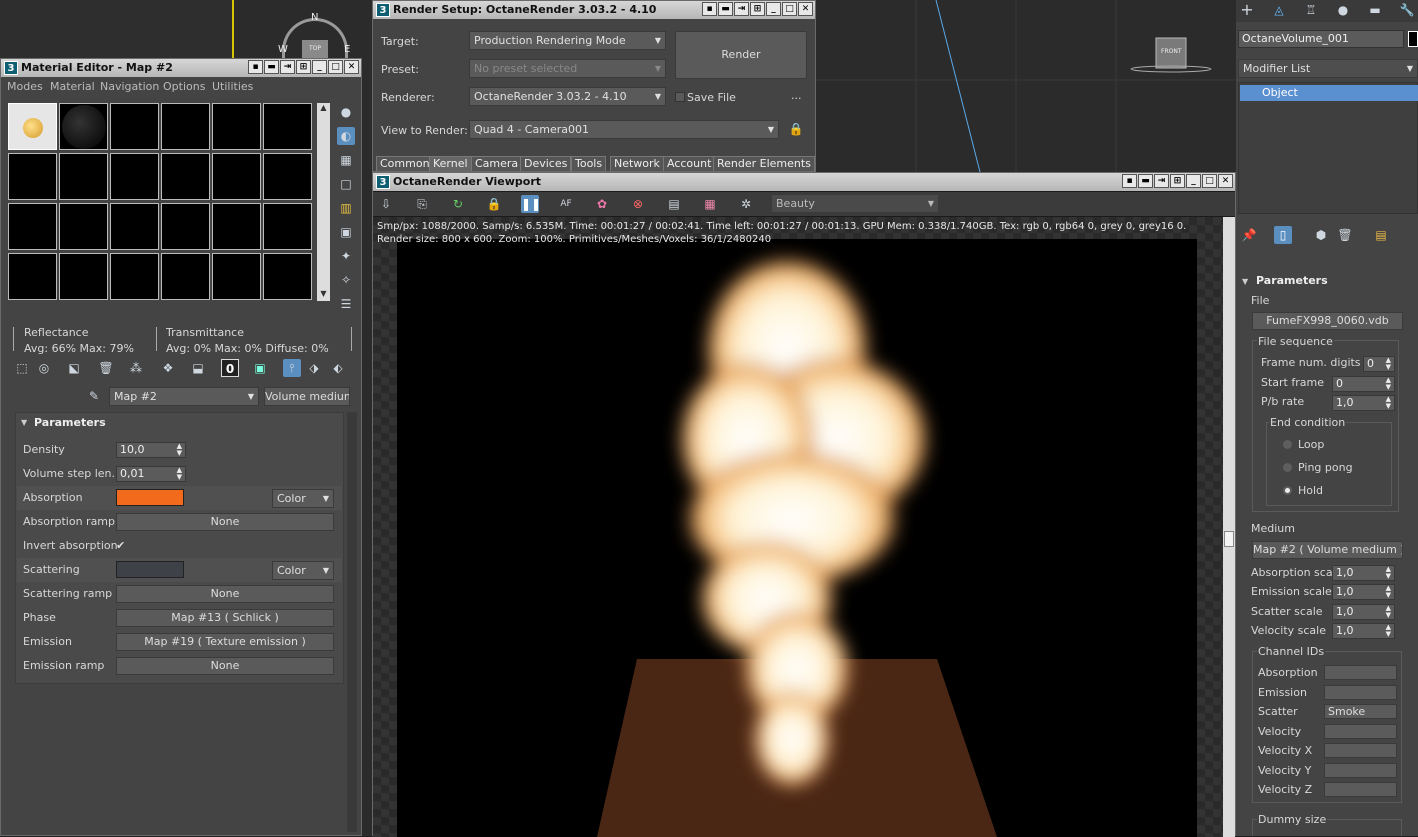  Describe the element at coordinates (120, 545) in the screenshot. I see `invert-absorption-checkbox: ✔` at that location.